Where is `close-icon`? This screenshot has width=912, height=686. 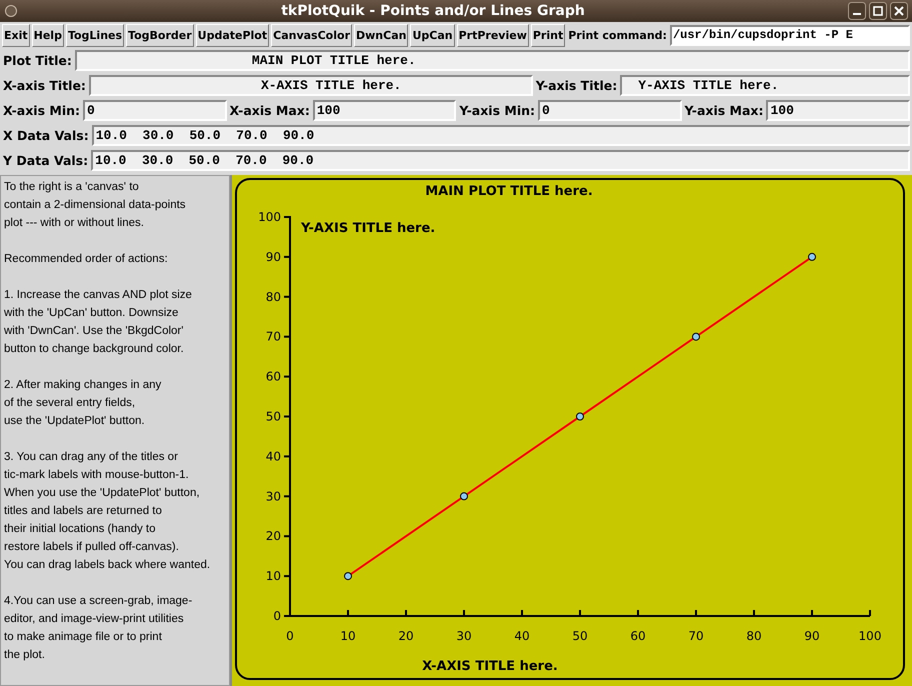 close-icon is located at coordinates (899, 11).